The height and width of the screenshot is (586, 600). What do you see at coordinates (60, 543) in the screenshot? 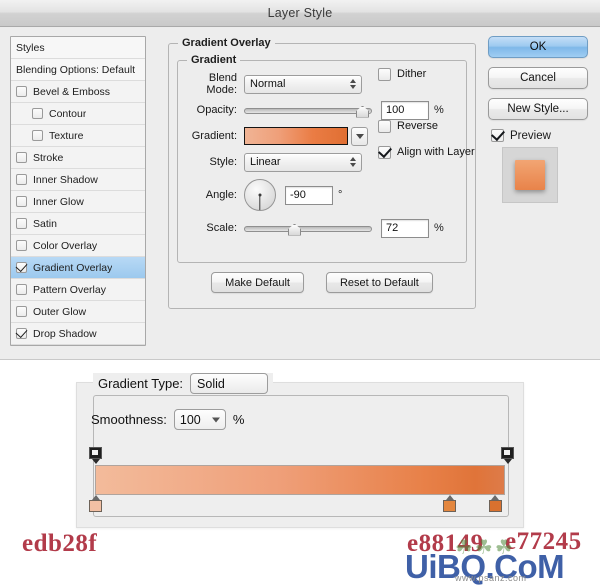
I see `hex-color-caption: edb28f` at bounding box center [60, 543].